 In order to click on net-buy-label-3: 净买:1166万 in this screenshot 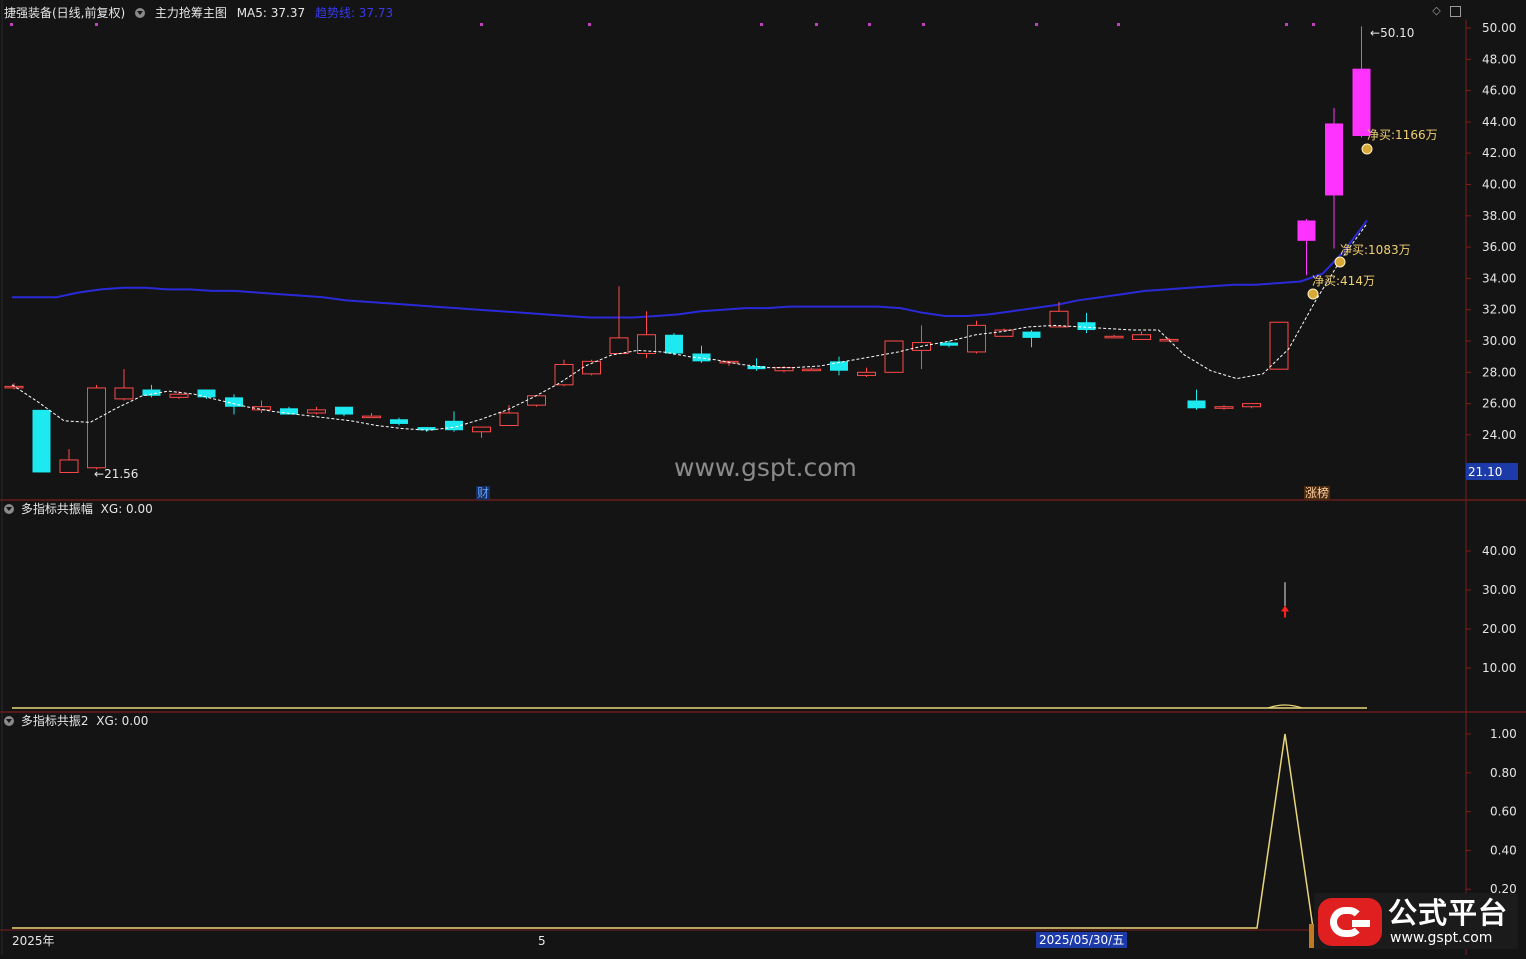, I will do `click(1402, 135)`.